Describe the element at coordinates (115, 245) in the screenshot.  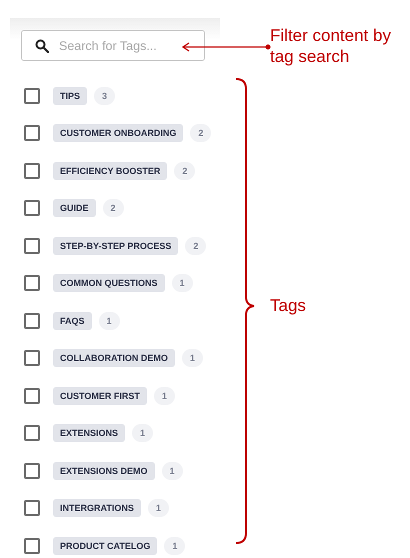
I see `tag-chip: STEP-BY-STEP PROCESS` at that location.